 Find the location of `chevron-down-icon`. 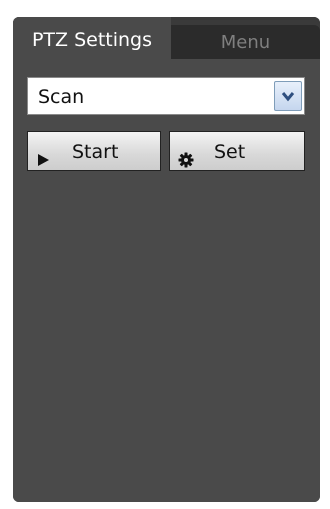

chevron-down-icon is located at coordinates (288, 96).